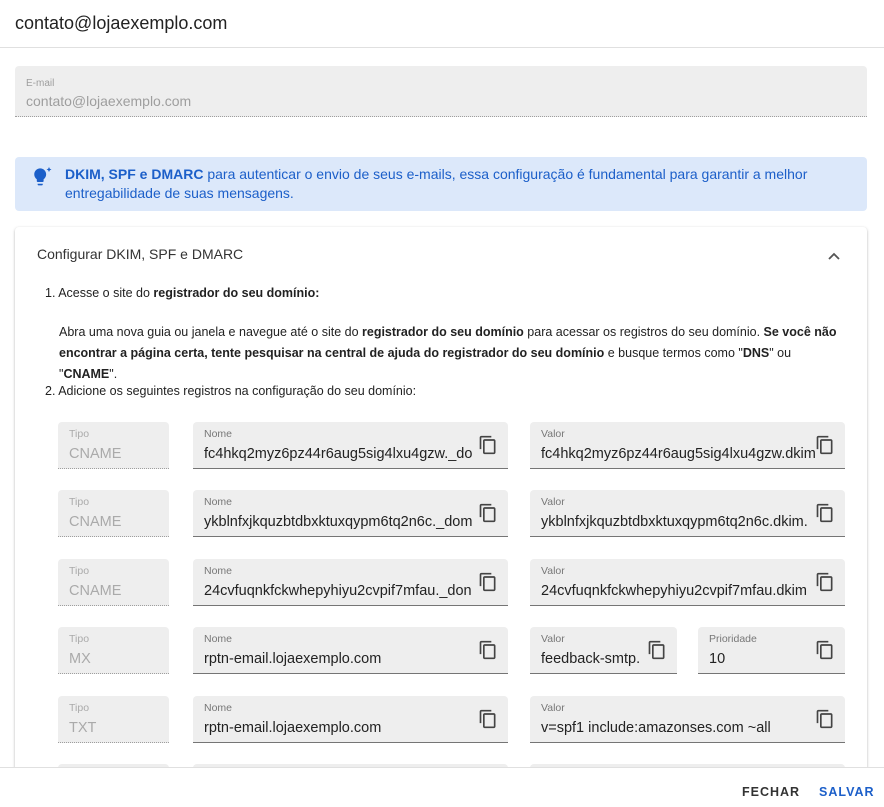  What do you see at coordinates (688, 591) in the screenshot?
I see `record-value-value: 24cvfuqnkfckwhepyhiyu2cvpif7mfau.dkim` at bounding box center [688, 591].